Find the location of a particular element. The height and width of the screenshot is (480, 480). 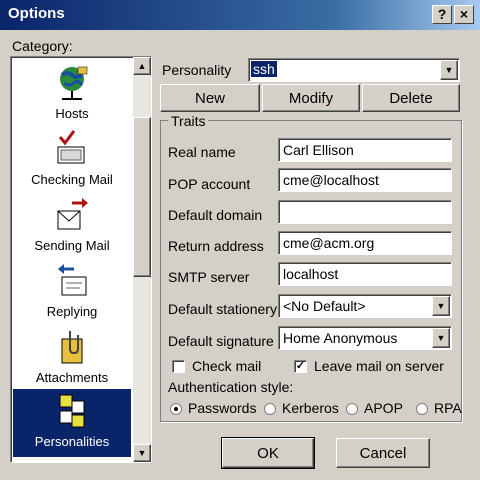

passwords-label: Passwords is located at coordinates (222, 408).